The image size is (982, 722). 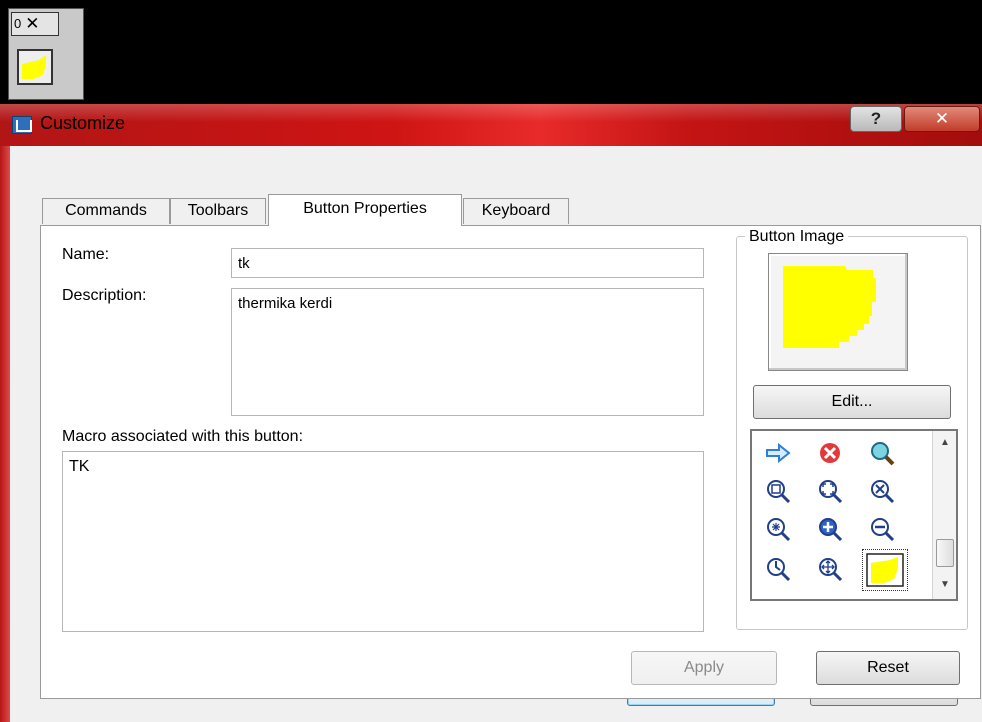 I want to click on button-icon-list: ▲ ▼, so click(x=854, y=515).